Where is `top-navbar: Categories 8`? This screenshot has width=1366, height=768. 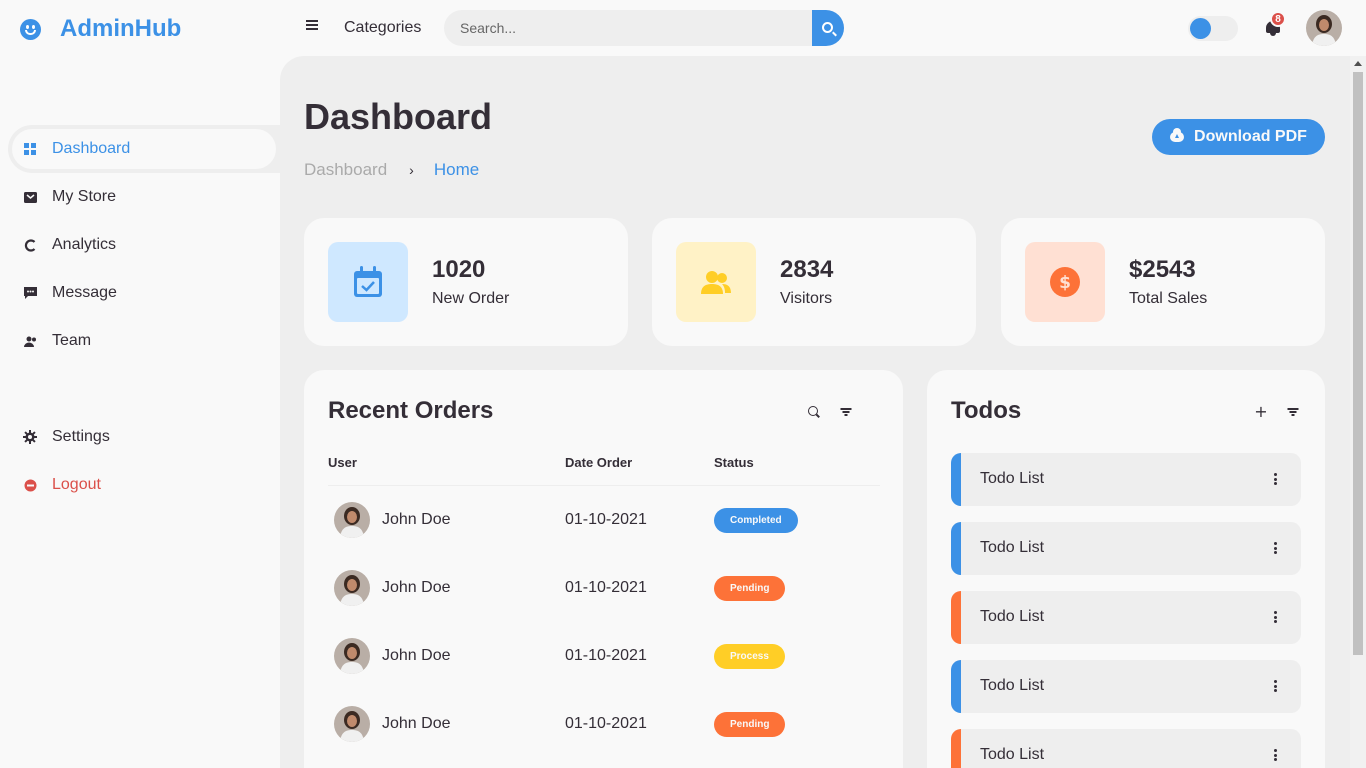 top-navbar: Categories 8 is located at coordinates (823, 28).